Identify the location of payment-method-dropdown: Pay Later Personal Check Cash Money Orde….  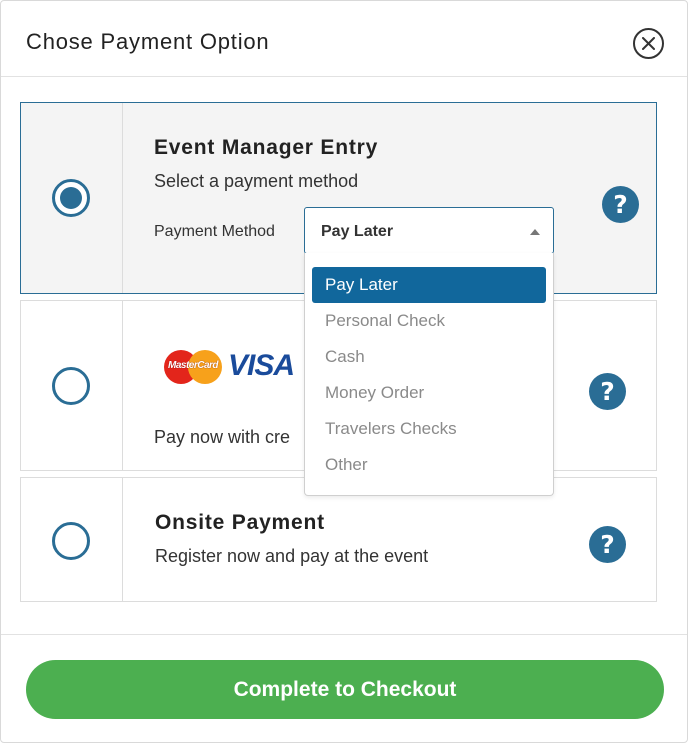
(429, 374).